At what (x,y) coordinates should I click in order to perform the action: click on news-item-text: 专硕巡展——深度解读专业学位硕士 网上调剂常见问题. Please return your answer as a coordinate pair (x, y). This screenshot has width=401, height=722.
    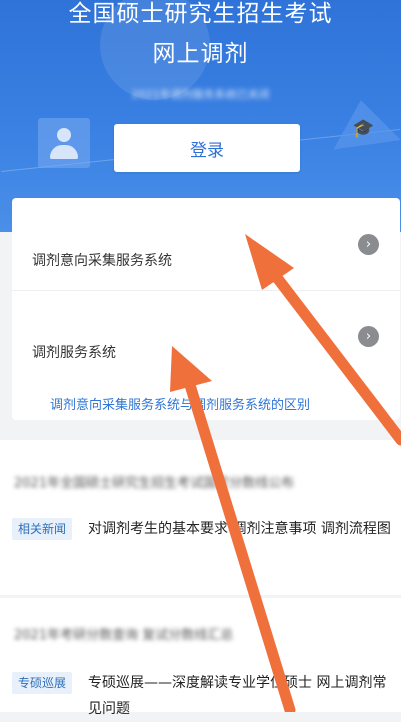
    Looking at the image, I should click on (241, 696).